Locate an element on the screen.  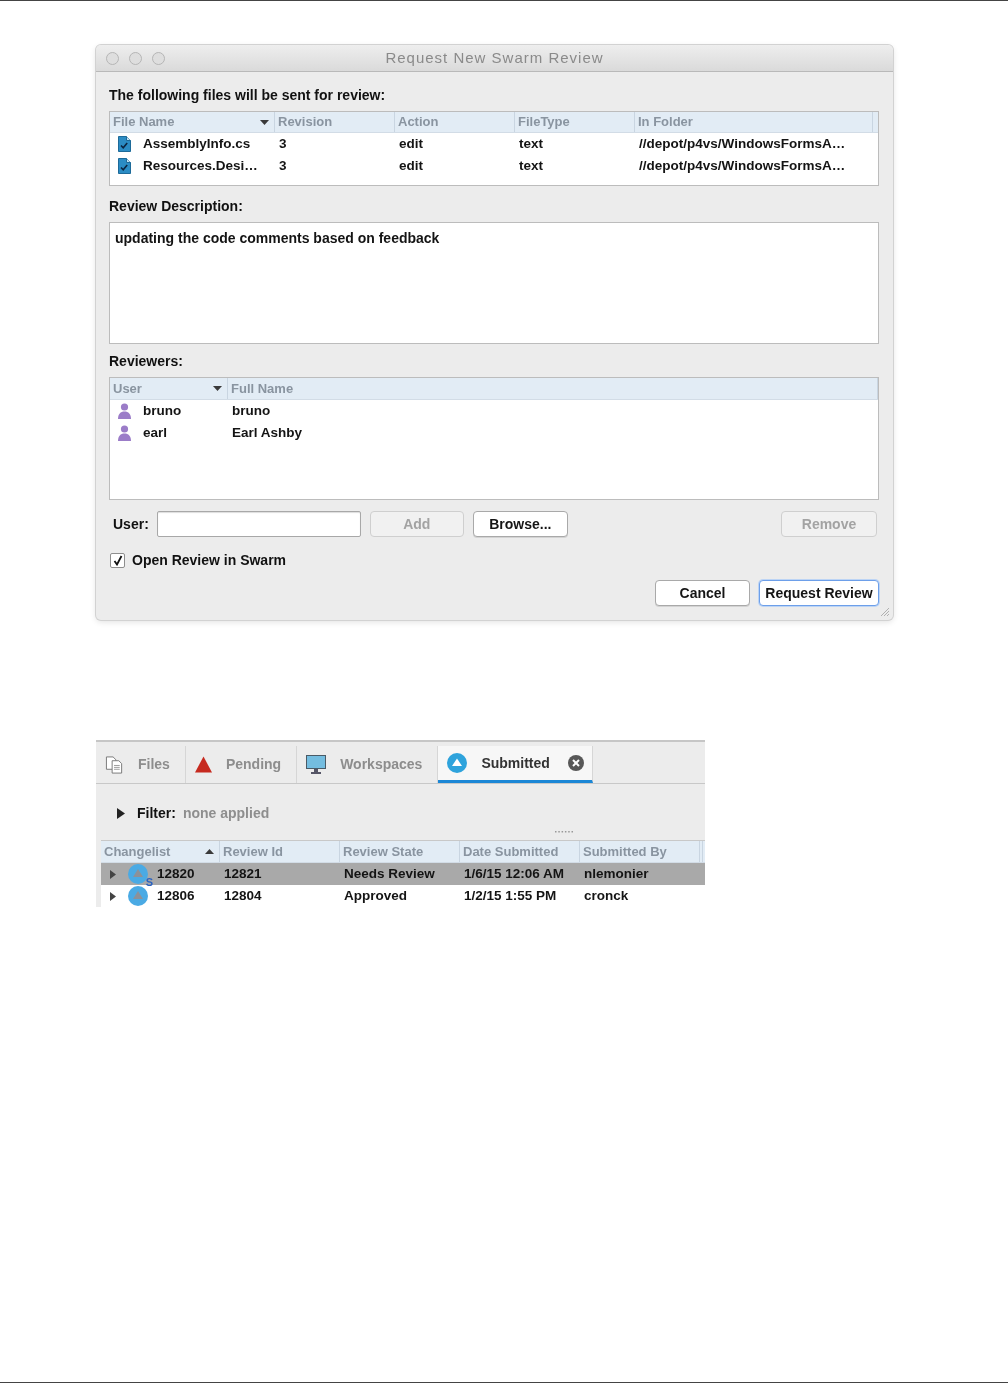
table-cell-text: 1/2/15 1:55 PM is located at coordinates (510, 895).